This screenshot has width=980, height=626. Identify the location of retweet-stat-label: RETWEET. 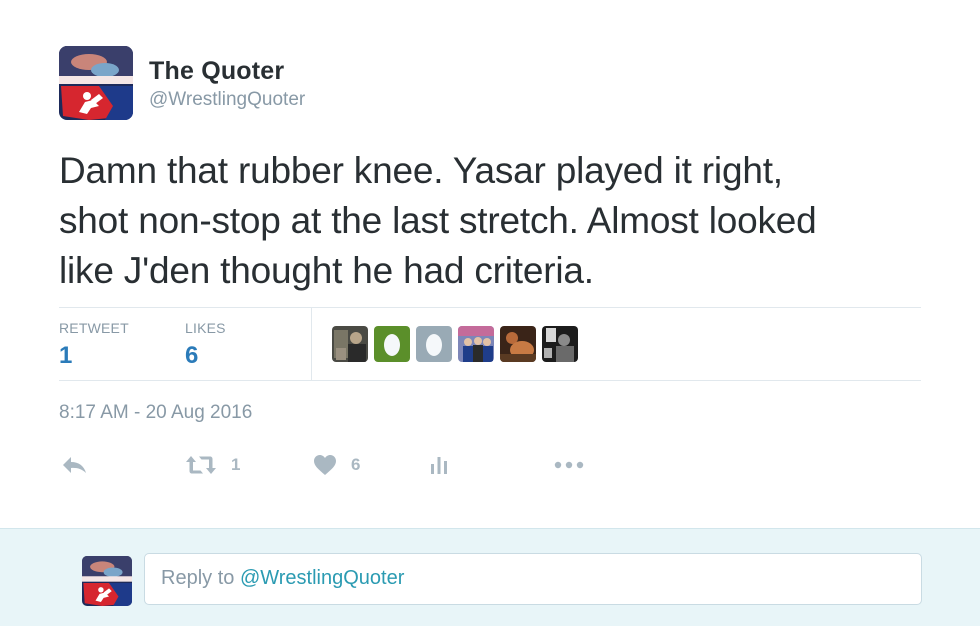
(94, 328).